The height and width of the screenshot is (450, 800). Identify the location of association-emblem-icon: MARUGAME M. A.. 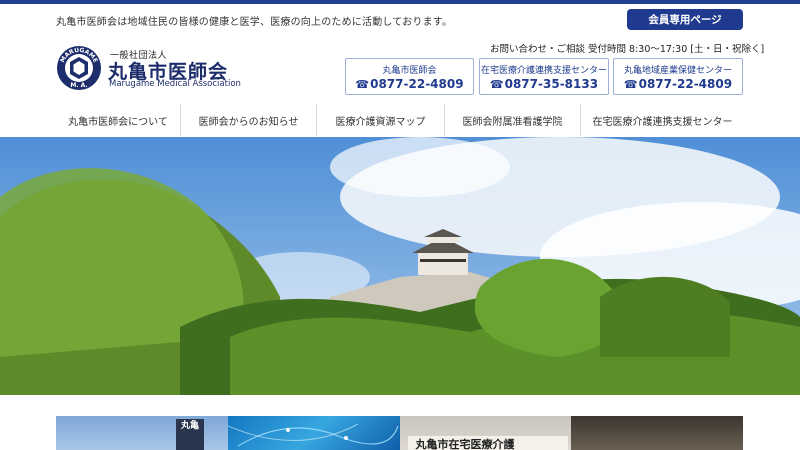
(79, 68).